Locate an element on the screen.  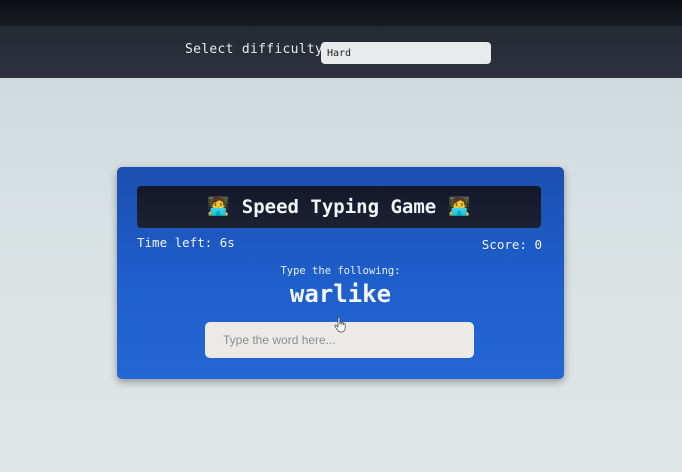
game-title-bar: 🧑‍💻 Speed Typing Game 🧑‍💻 is located at coordinates (339, 207).